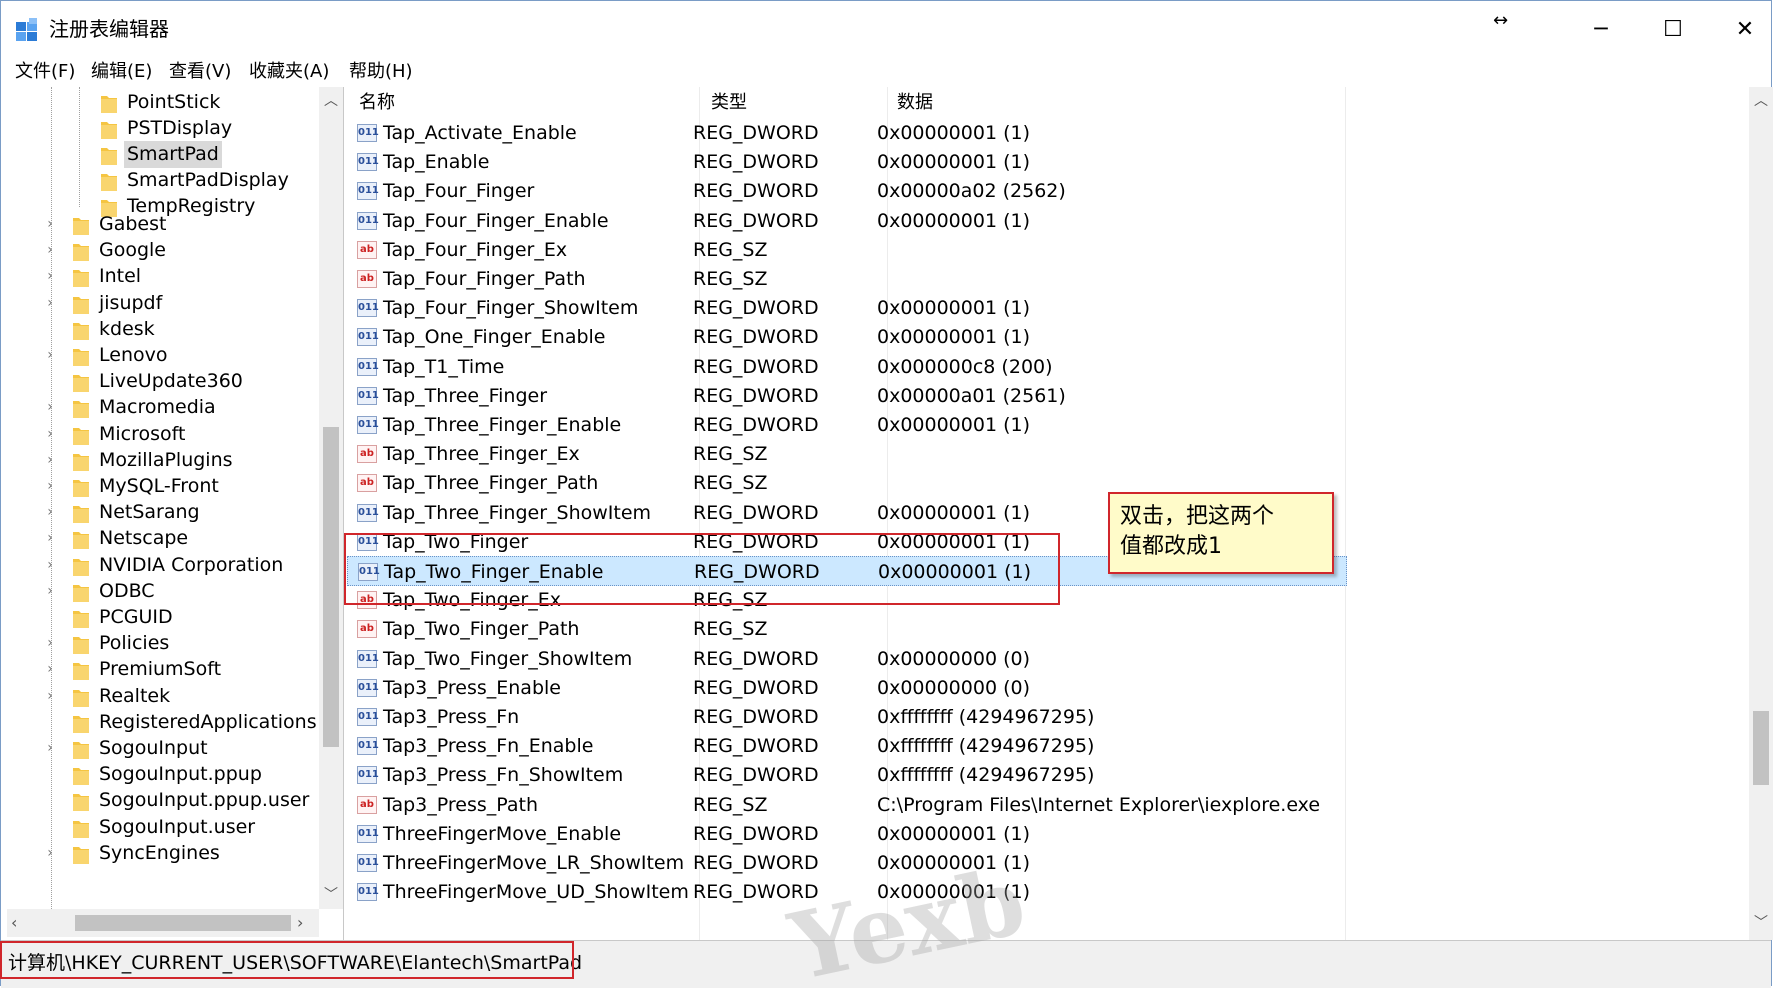 Image resolution: width=1790 pixels, height=1001 pixels. I want to click on tree-item: › Lenovo, so click(162, 355).